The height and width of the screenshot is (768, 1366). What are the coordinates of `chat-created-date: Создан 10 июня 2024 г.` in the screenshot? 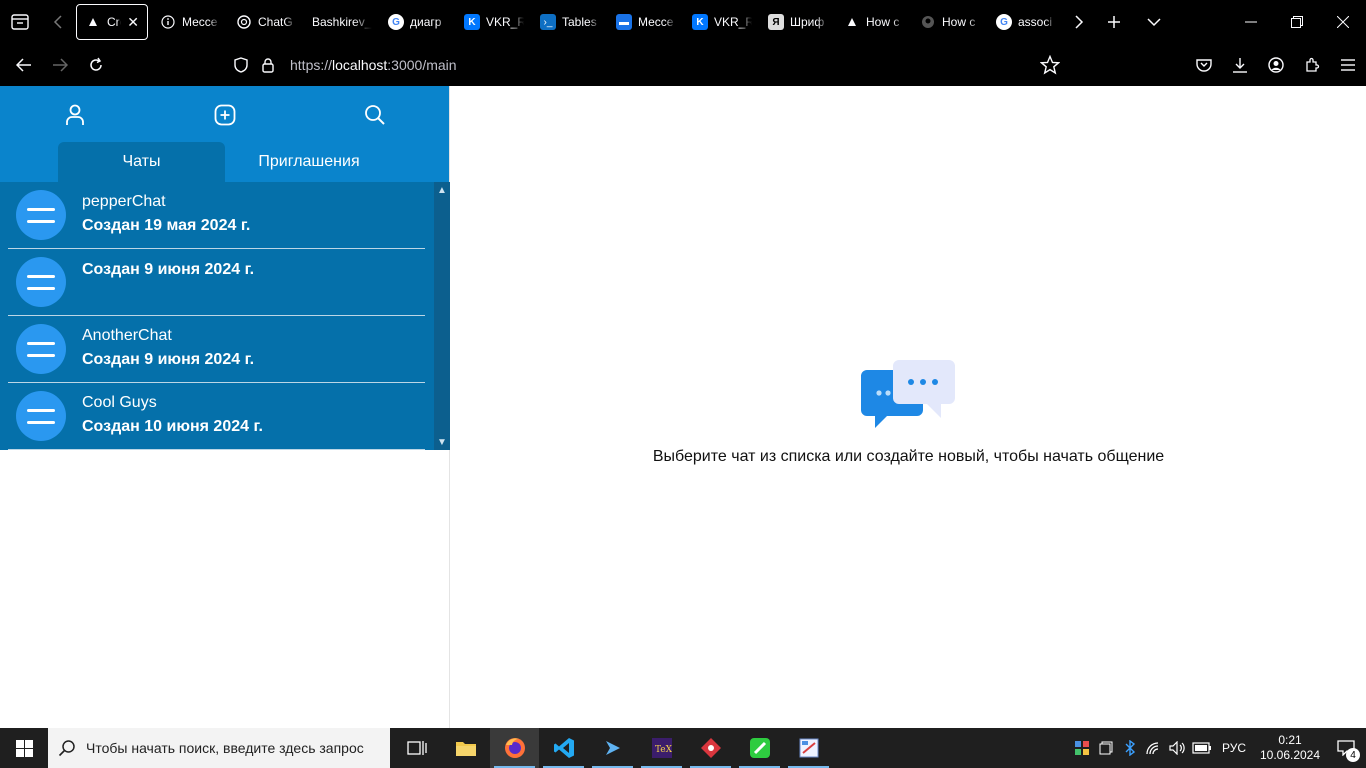 It's located at (172, 426).